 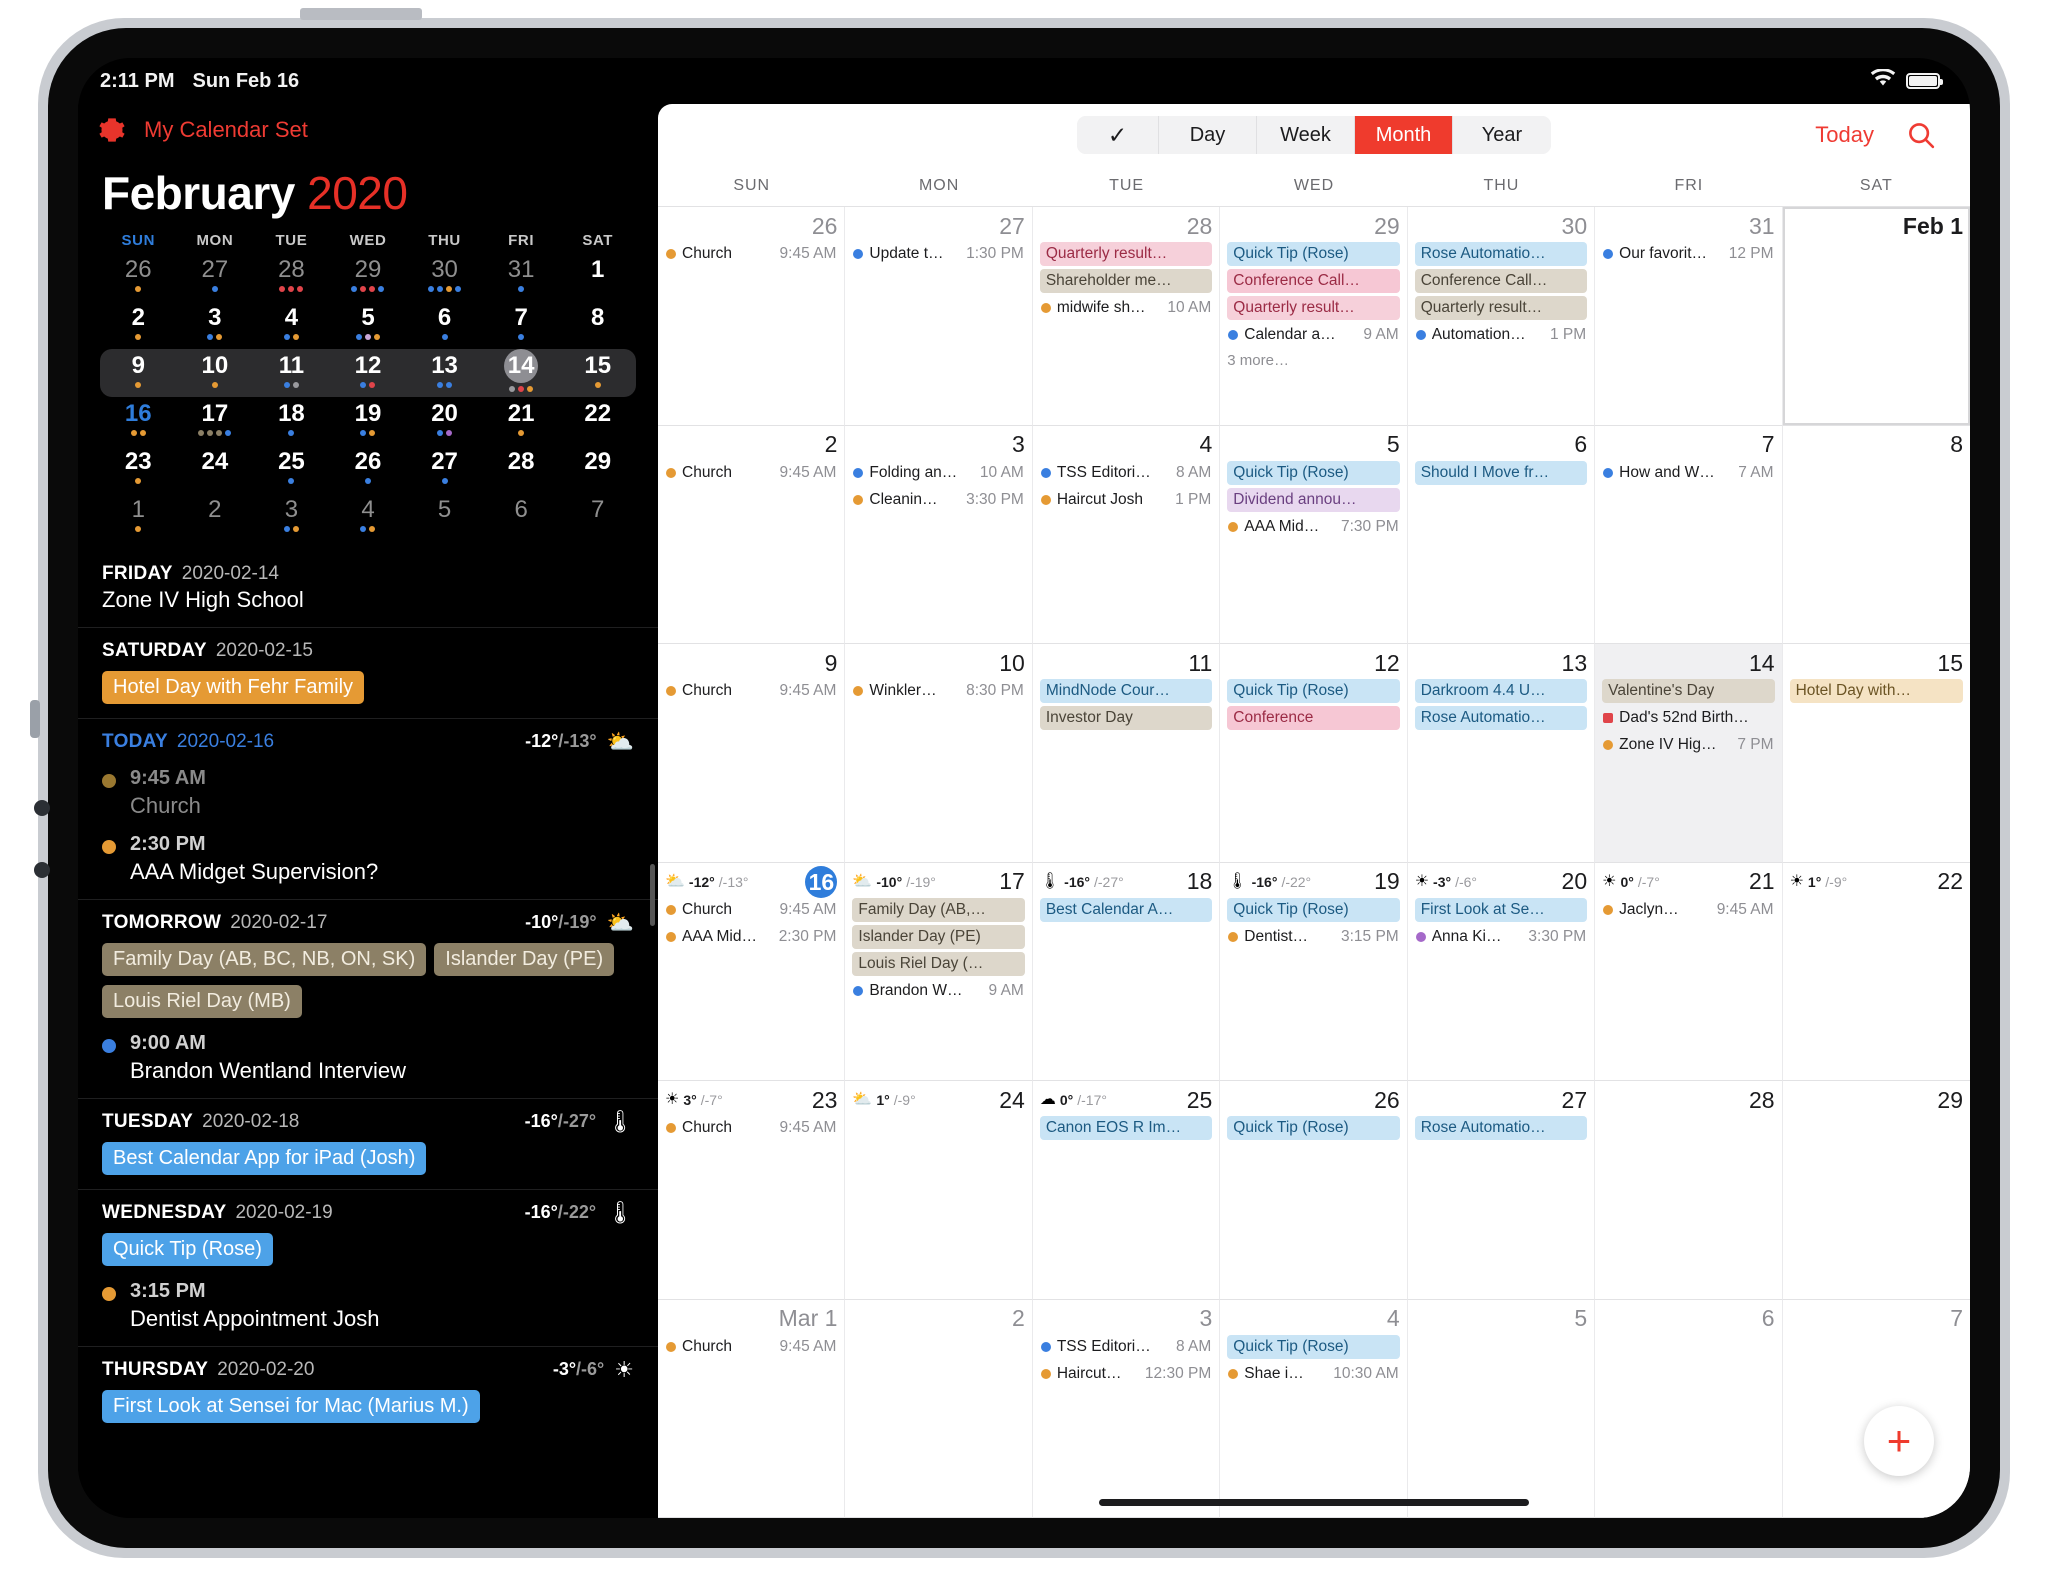 I want to click on sidebar-scrollbar, so click(x=652, y=895).